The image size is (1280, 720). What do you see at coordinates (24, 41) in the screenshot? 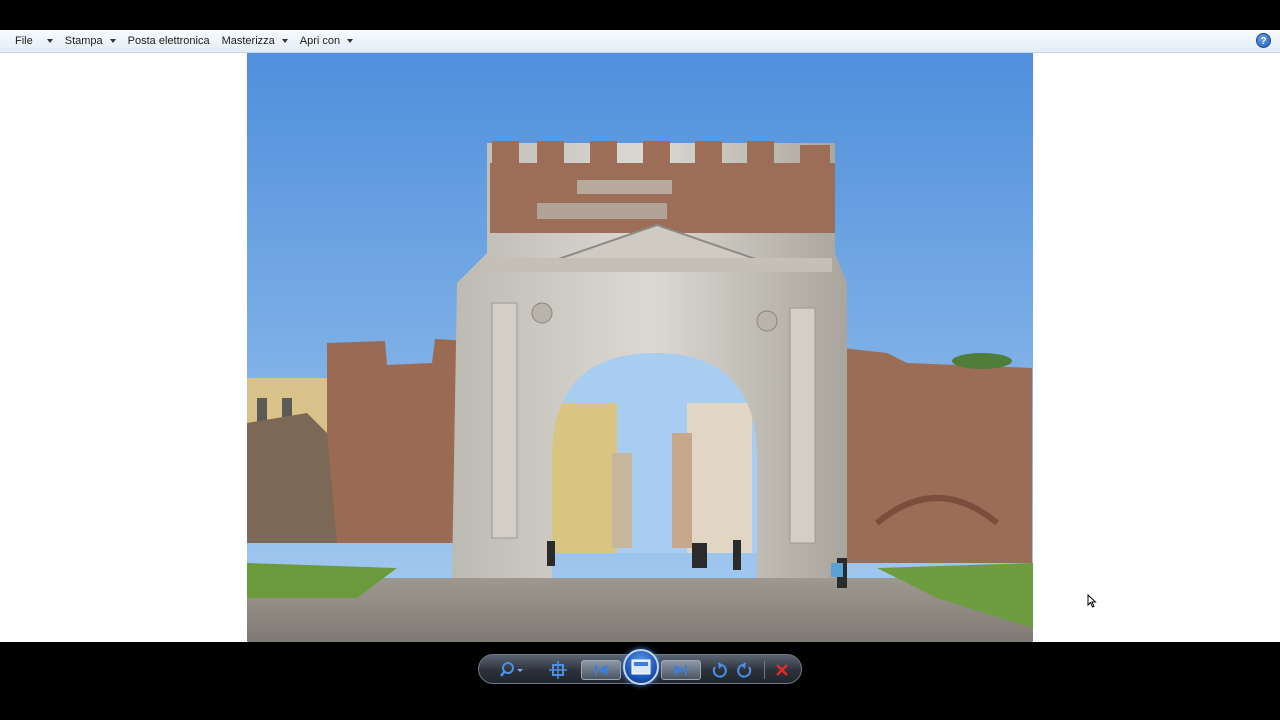
I see `file-menu-label: File` at bounding box center [24, 41].